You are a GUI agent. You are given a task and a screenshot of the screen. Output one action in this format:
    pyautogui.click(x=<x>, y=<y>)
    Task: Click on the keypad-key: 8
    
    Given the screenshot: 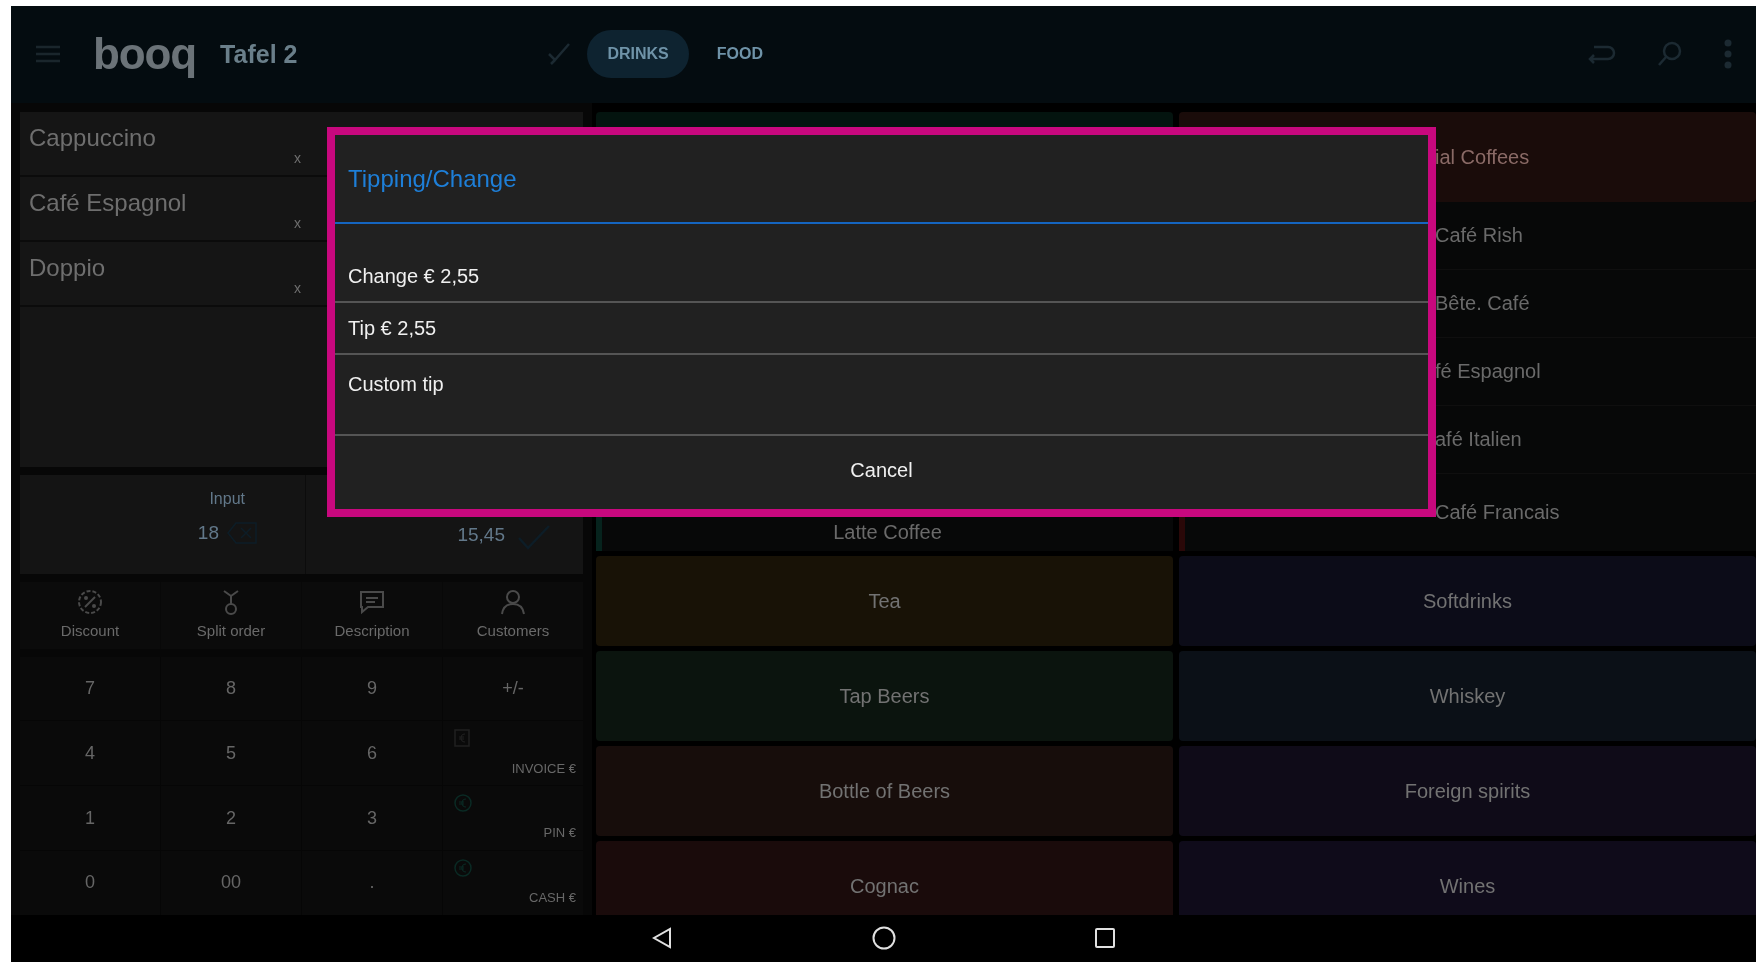 What is the action you would take?
    pyautogui.click(x=231, y=688)
    